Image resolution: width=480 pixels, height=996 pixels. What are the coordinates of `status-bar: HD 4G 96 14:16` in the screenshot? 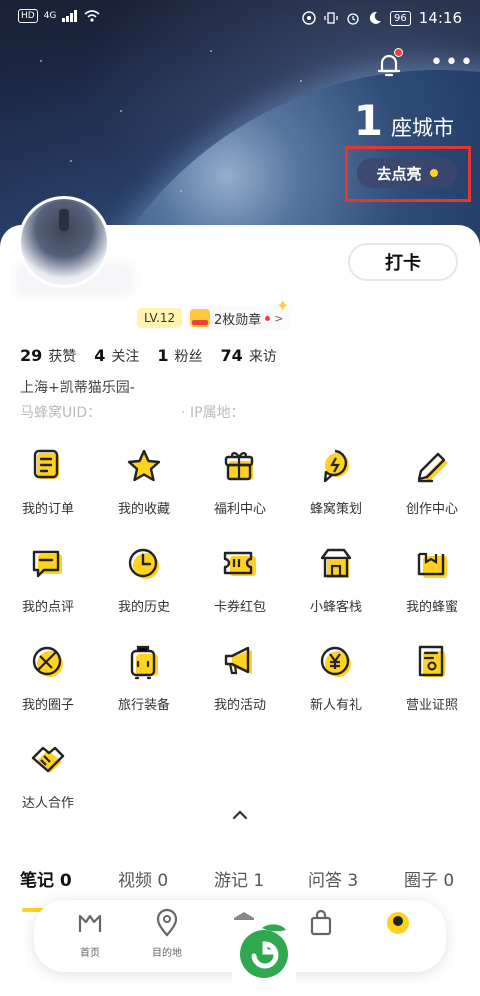 It's located at (240, 18).